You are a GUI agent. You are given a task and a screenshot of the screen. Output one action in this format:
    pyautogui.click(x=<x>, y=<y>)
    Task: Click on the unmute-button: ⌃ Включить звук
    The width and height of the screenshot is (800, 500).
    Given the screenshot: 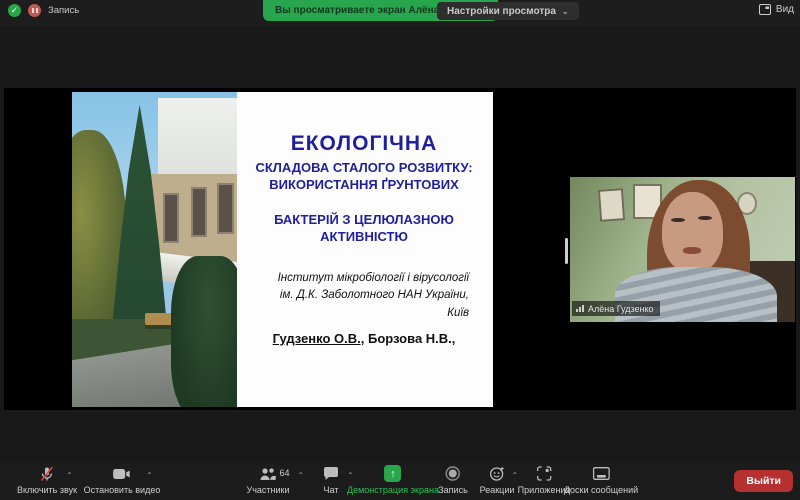 What is the action you would take?
    pyautogui.click(x=47, y=480)
    